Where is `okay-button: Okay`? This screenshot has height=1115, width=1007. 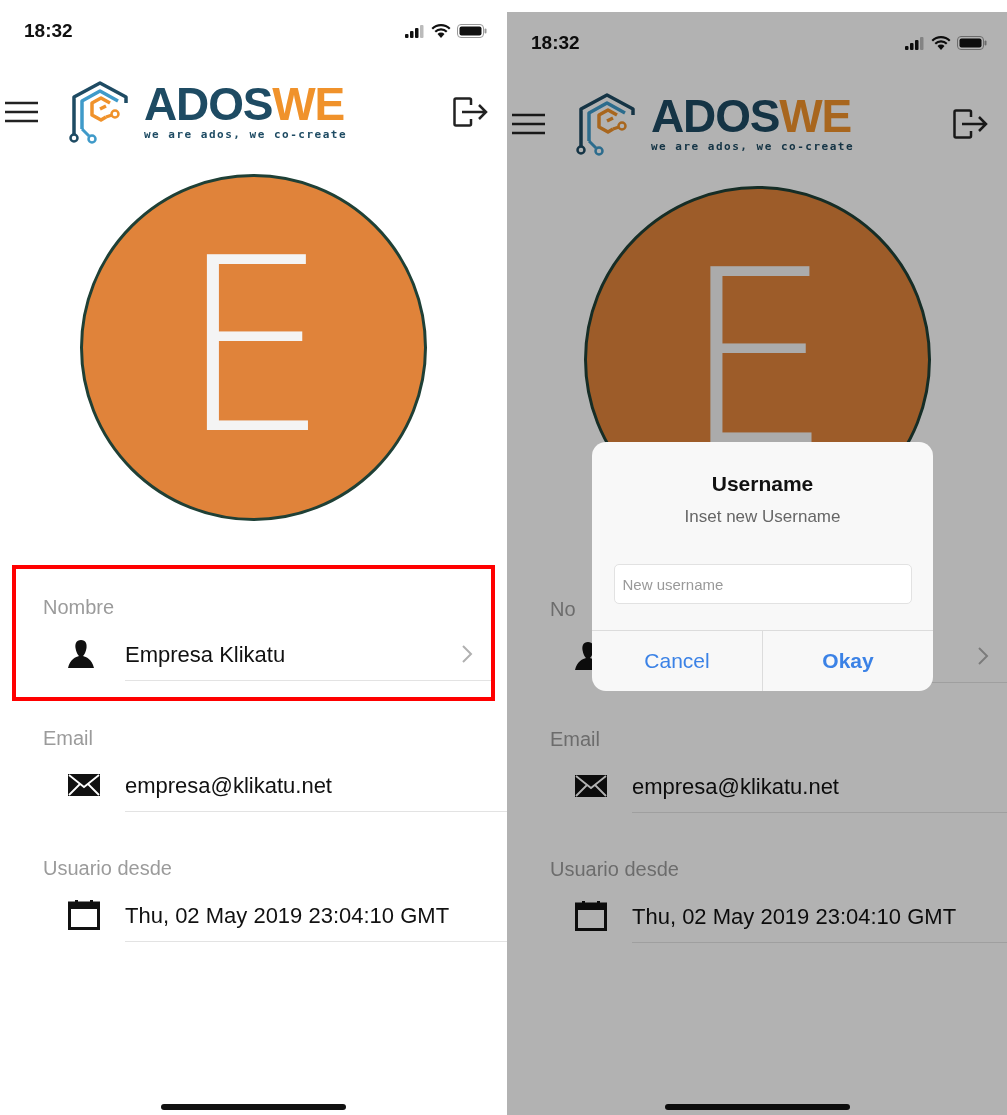 okay-button: Okay is located at coordinates (847, 661).